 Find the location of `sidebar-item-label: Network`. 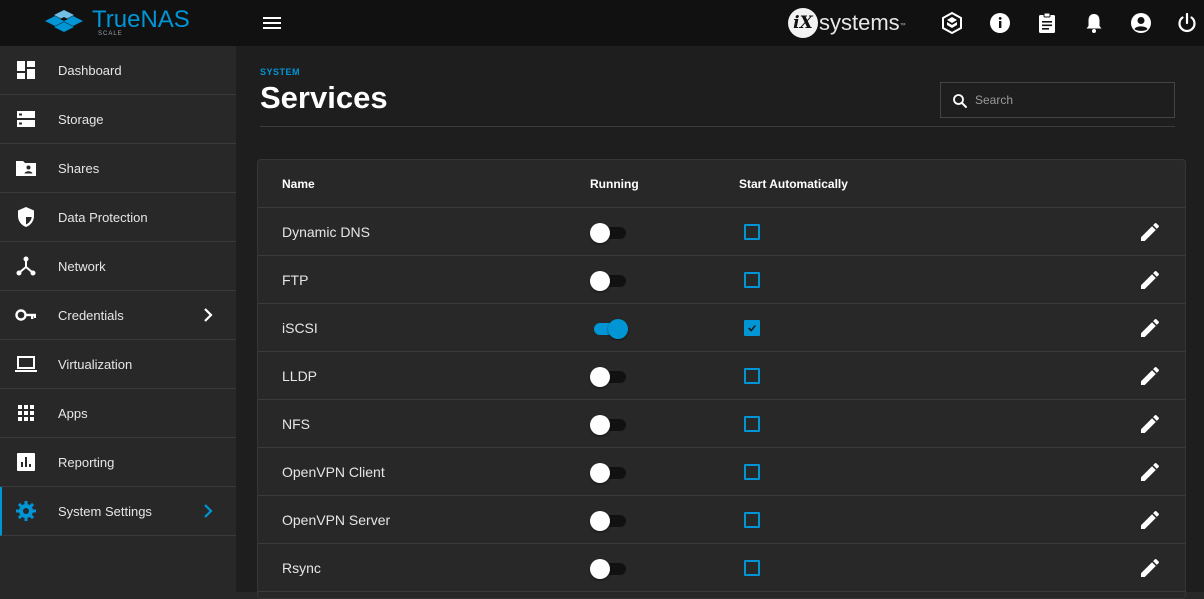

sidebar-item-label: Network is located at coordinates (82, 266).